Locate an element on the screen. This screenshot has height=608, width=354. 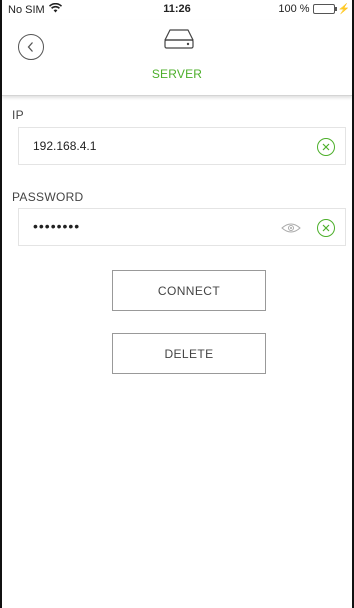
battery-group: 100 % ⚡ is located at coordinates (314, 9).